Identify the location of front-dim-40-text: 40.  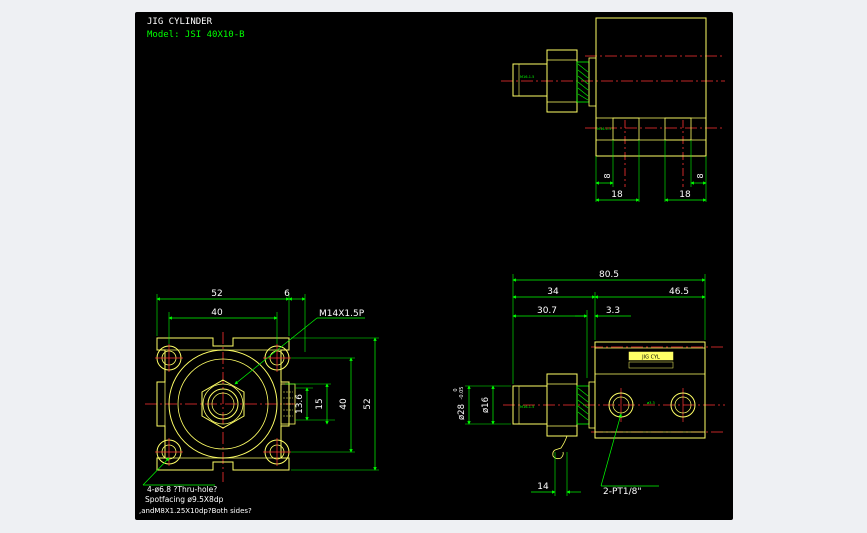
(217, 313).